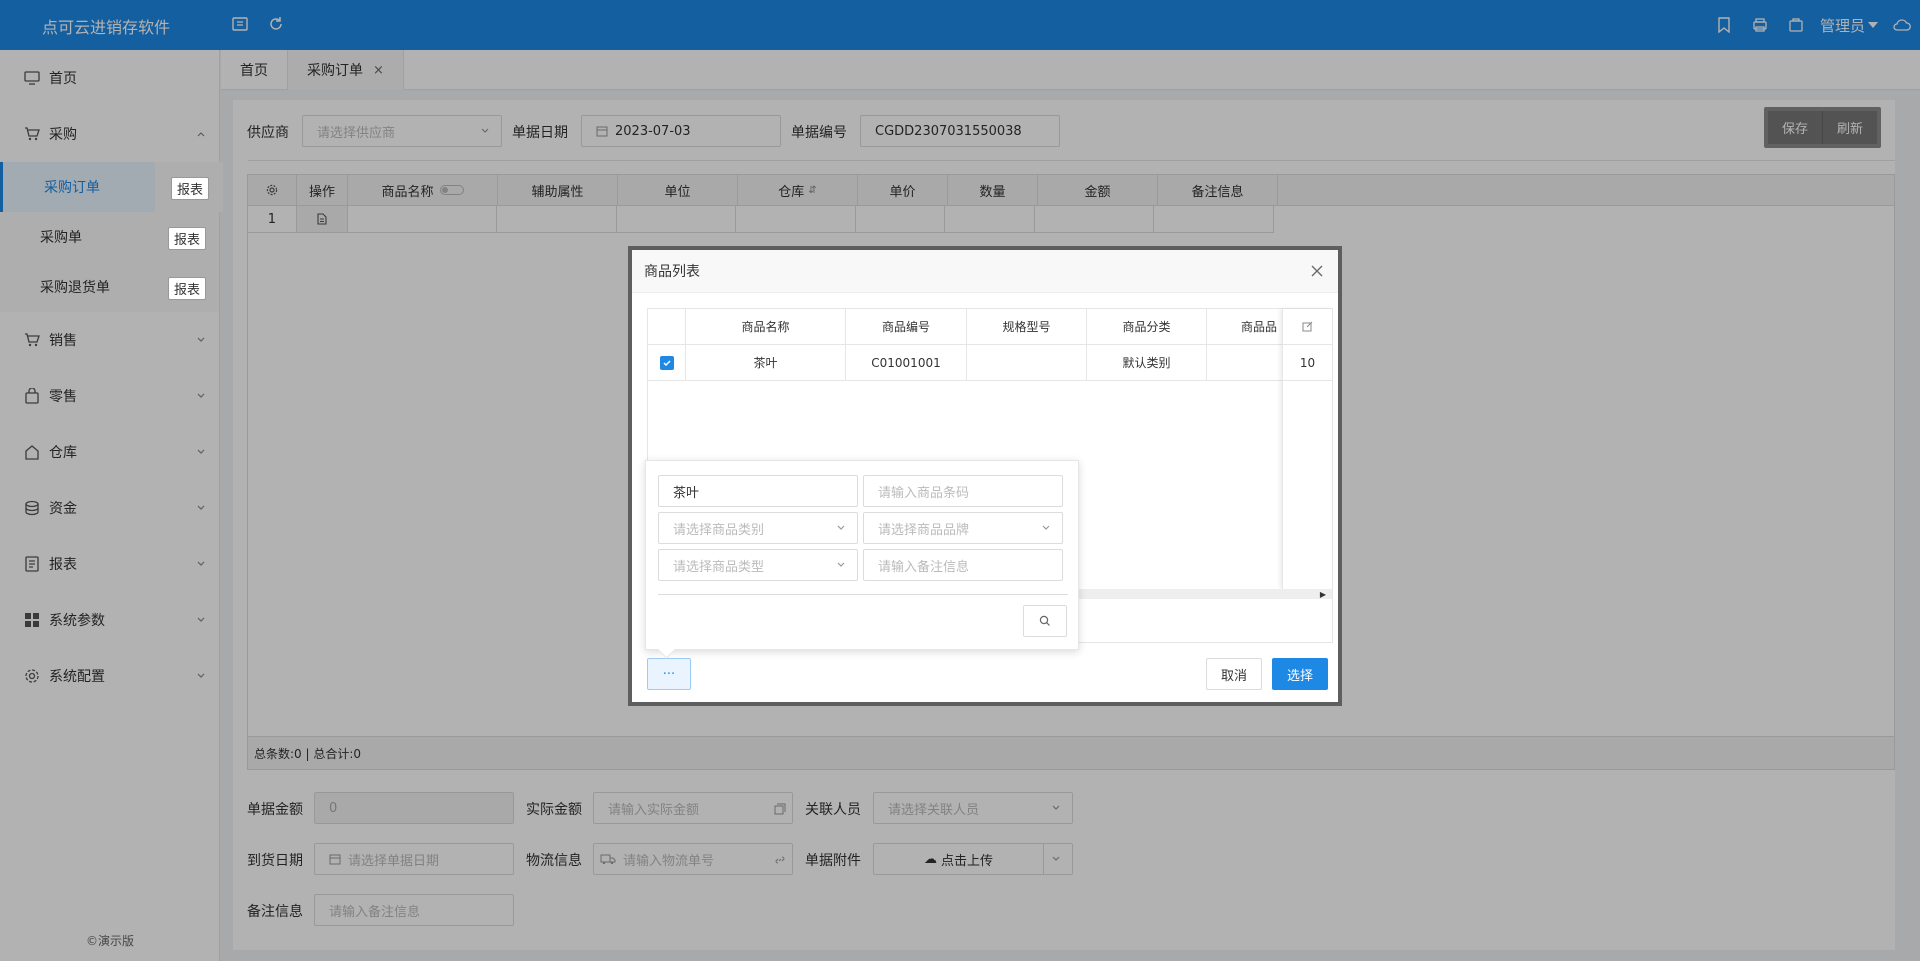 The height and width of the screenshot is (961, 1920). What do you see at coordinates (766, 362) in the screenshot?
I see `cell-name: 茶叶` at bounding box center [766, 362].